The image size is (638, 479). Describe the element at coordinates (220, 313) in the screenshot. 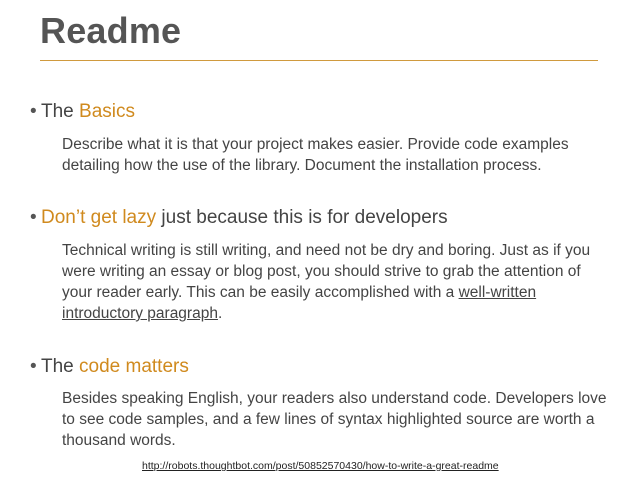

I see `section-body-end: .` at that location.